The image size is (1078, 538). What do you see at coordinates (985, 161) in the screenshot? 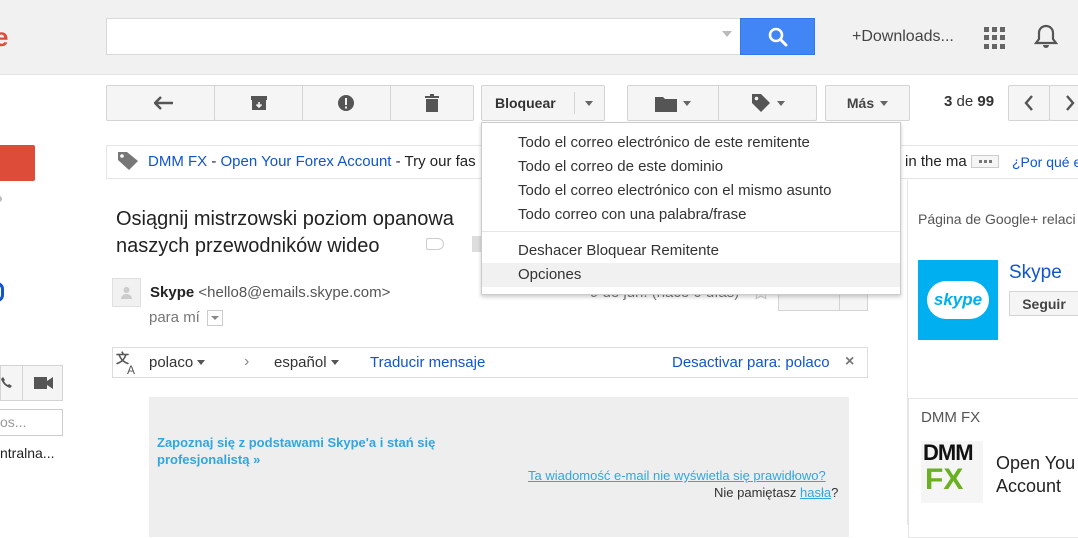
I see `ad-more-button` at bounding box center [985, 161].